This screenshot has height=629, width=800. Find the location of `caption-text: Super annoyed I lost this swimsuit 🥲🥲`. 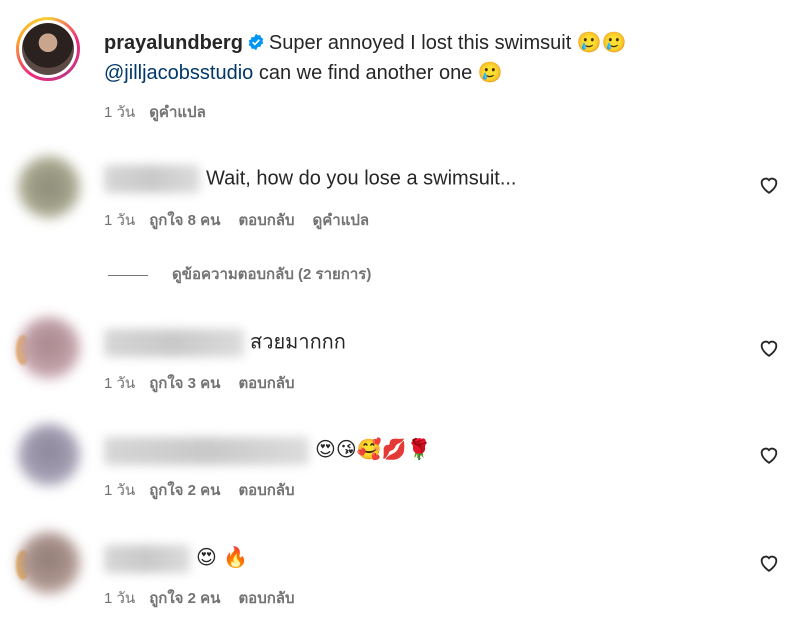

caption-text: Super annoyed I lost this swimsuit 🥲🥲 is located at coordinates (447, 43).